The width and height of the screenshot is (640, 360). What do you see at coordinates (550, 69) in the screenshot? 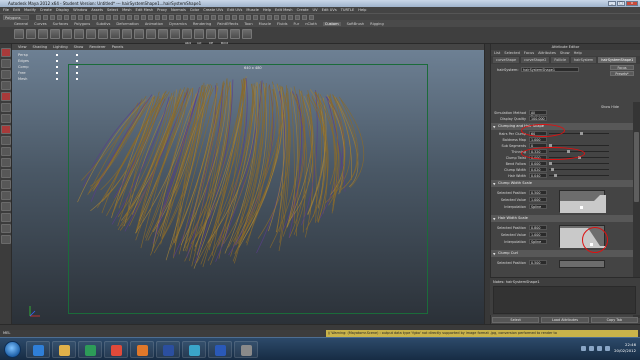
I see `node-name-field: hairSystemShape1` at bounding box center [550, 69].